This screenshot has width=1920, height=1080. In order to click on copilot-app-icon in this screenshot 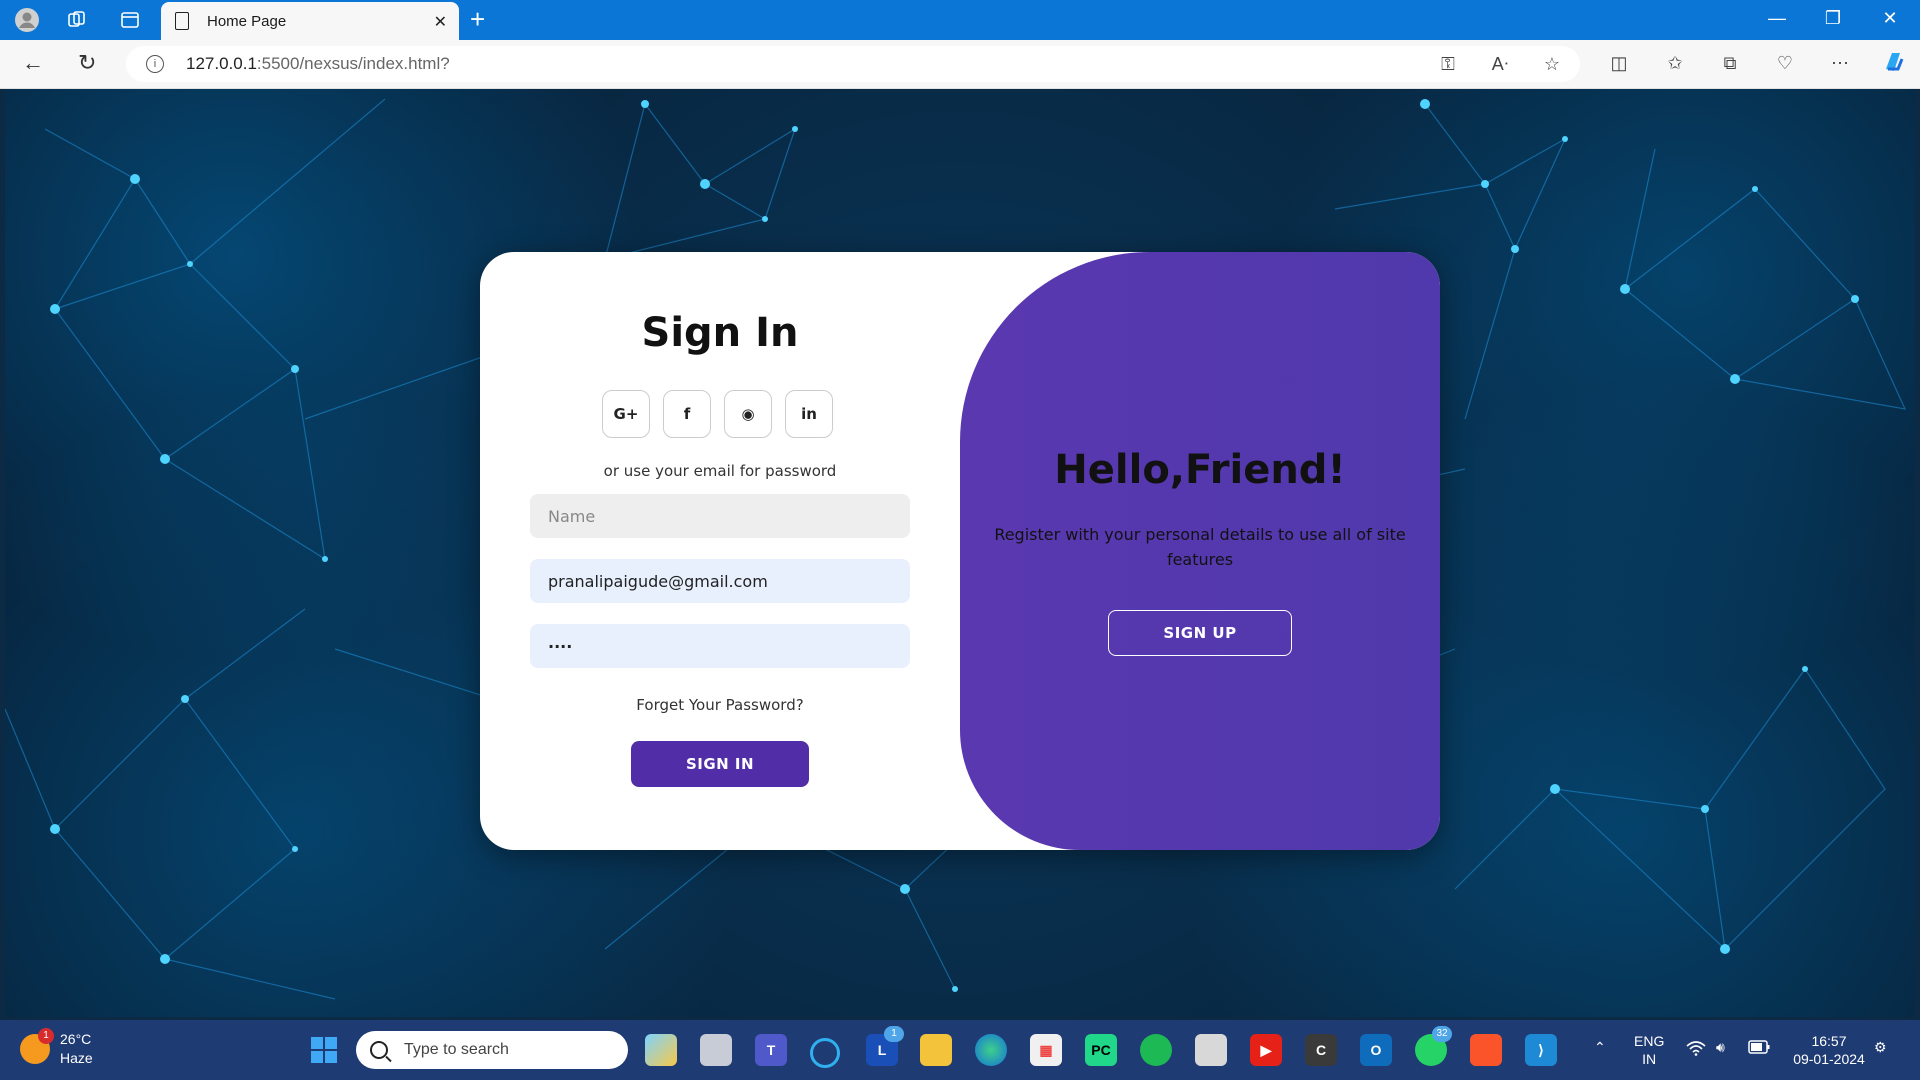, I will do `click(661, 1050)`.